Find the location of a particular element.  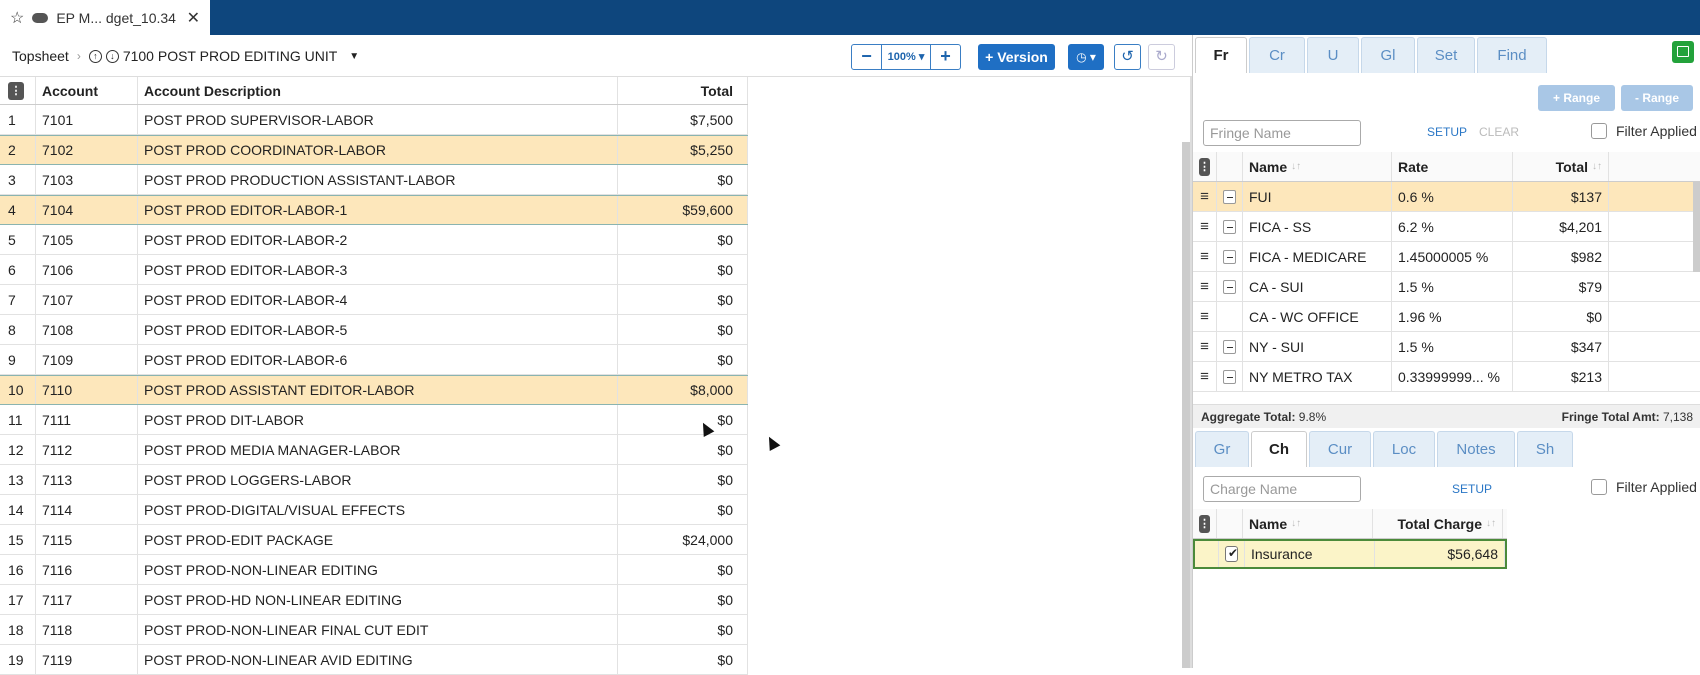

account-cell: 7116 is located at coordinates (87, 569).